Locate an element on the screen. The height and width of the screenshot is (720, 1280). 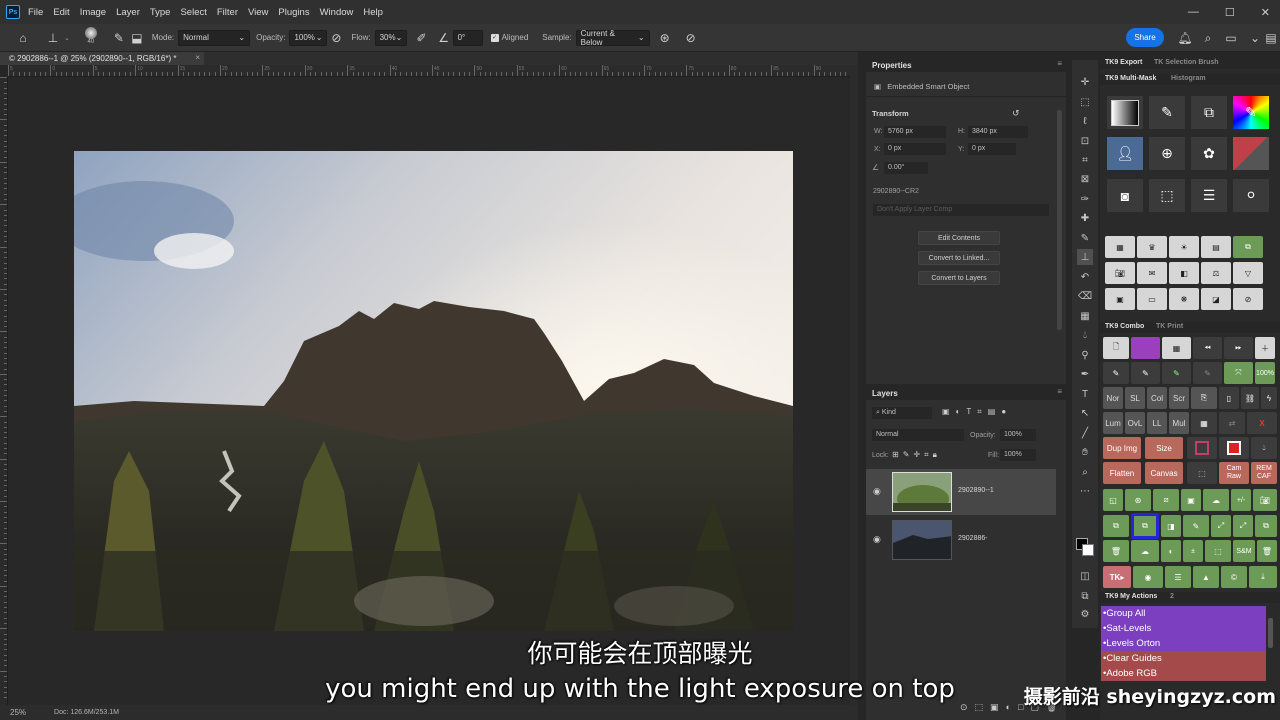
share-icon: ⚙ is located at coordinates (1085, 614).